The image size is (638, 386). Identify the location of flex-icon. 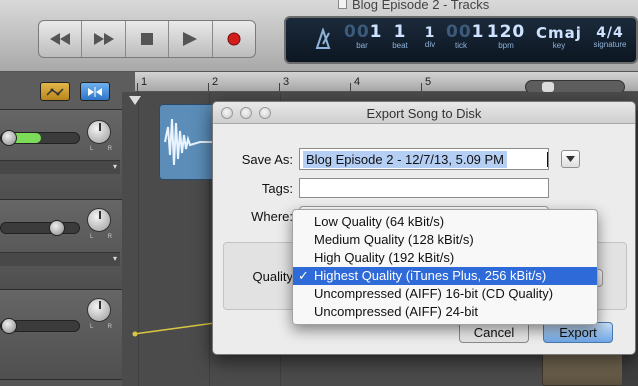
(95, 91).